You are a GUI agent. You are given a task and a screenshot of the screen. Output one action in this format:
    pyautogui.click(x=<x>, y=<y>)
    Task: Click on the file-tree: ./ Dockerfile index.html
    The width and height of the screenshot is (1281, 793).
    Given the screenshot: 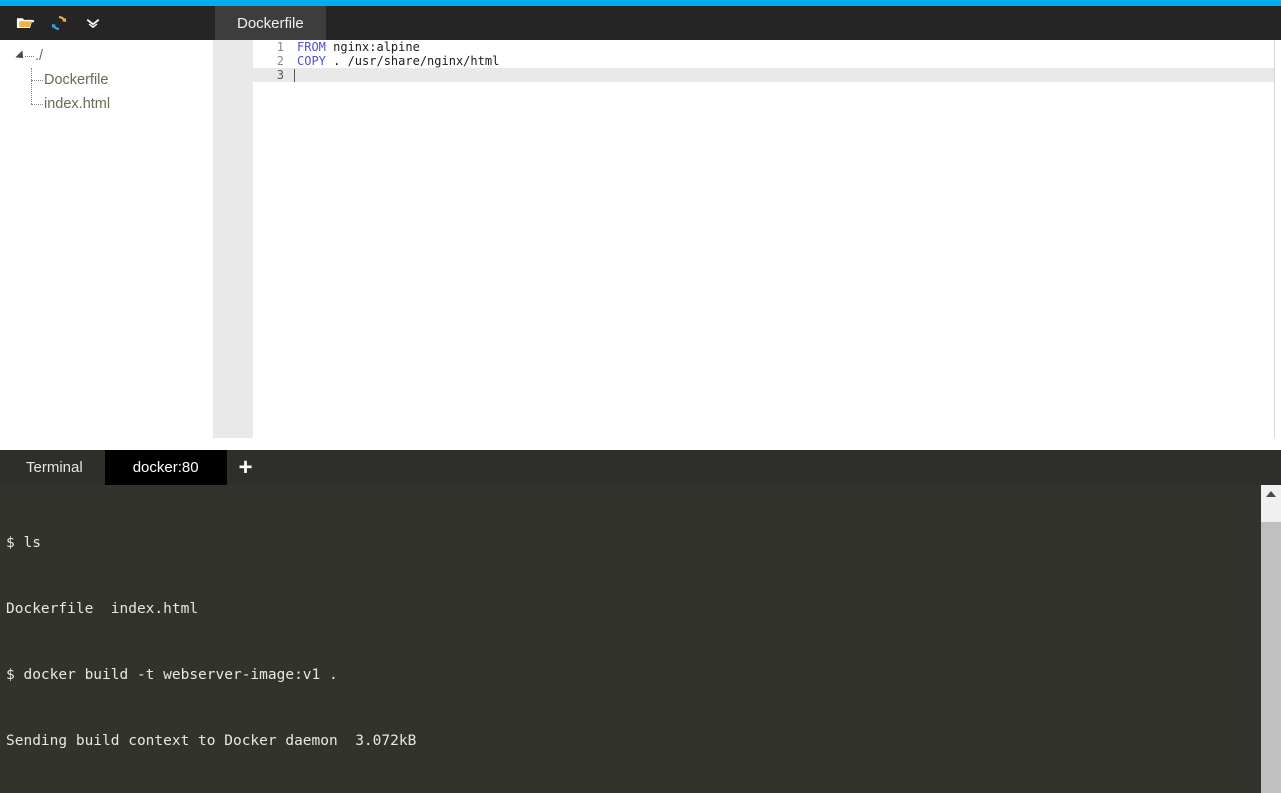 What is the action you would take?
    pyautogui.click(x=106, y=239)
    